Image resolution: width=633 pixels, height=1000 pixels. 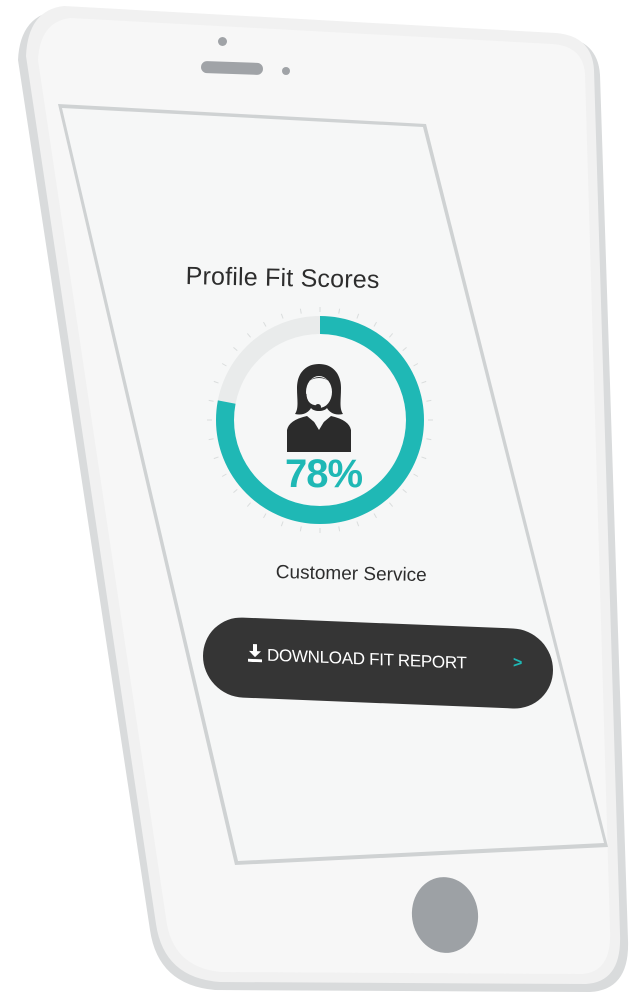 I want to click on chevron-right-icon: >, so click(x=518, y=663).